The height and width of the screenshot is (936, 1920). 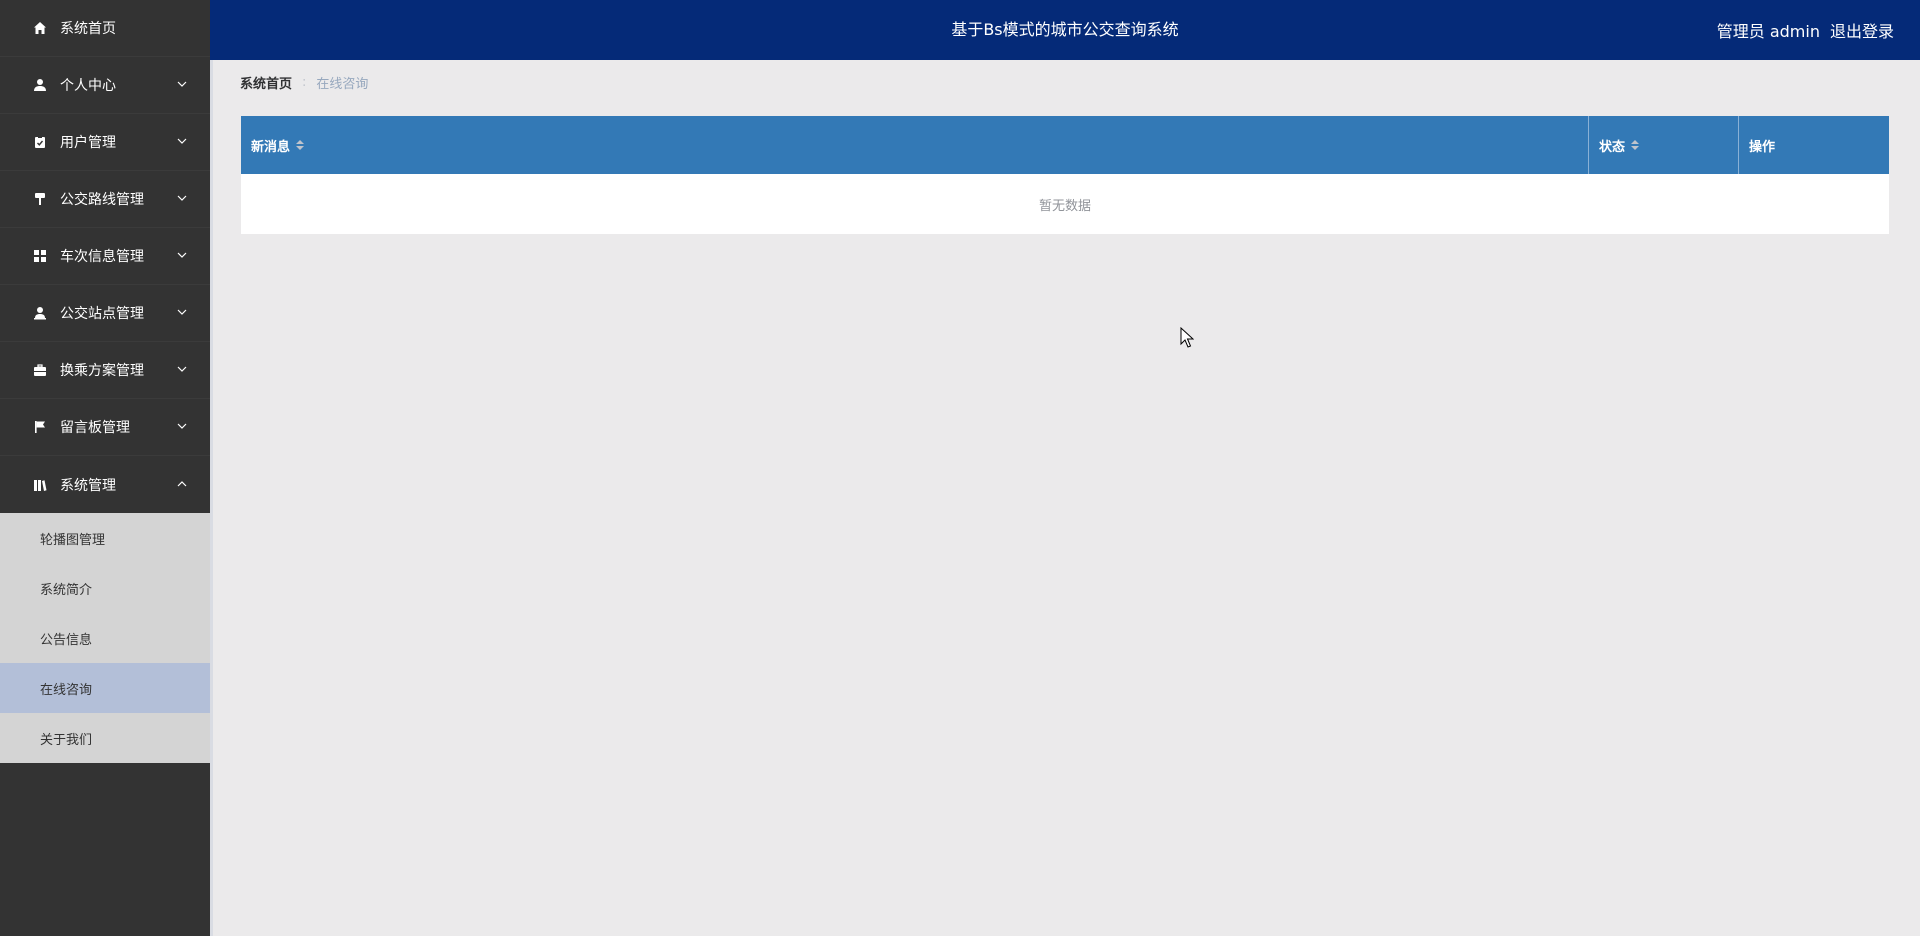 I want to click on system-submenu: 轮播图管理 系统简介 公告信息 在线咨询 关于我们, so click(x=105, y=638).